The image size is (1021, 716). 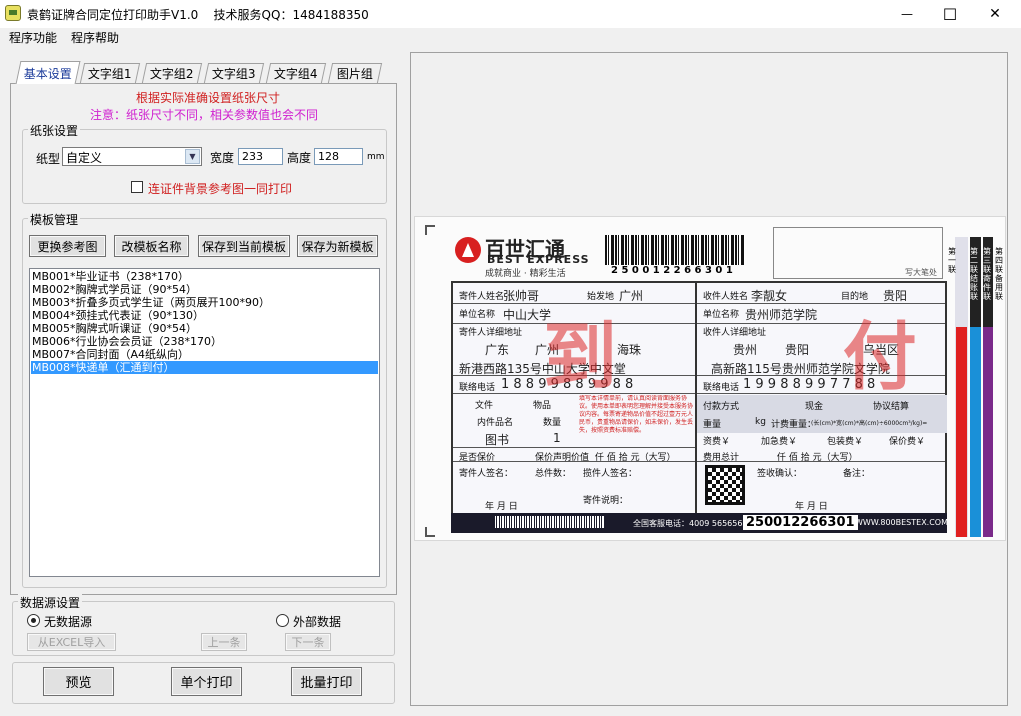 I want to click on change-reference-button: 更换参考图, so click(x=67, y=246).